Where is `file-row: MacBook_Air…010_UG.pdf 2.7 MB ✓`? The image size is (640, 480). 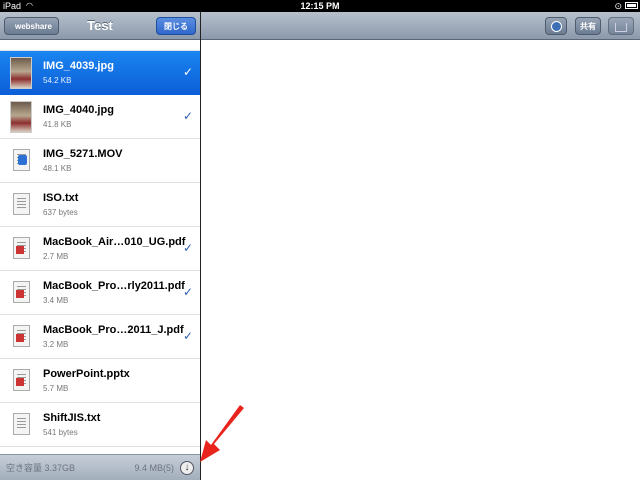
file-row: MacBook_Air…010_UG.pdf 2.7 MB ✓ is located at coordinates (100, 249).